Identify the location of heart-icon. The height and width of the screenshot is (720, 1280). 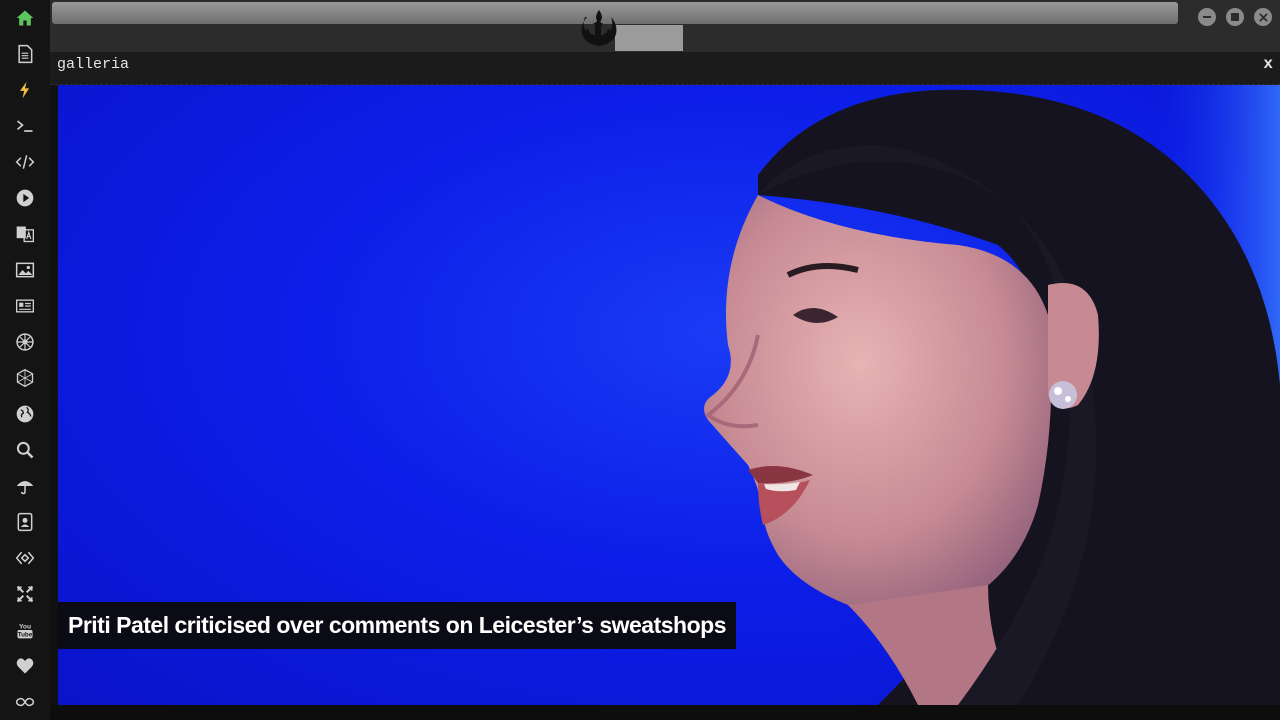
(25, 666).